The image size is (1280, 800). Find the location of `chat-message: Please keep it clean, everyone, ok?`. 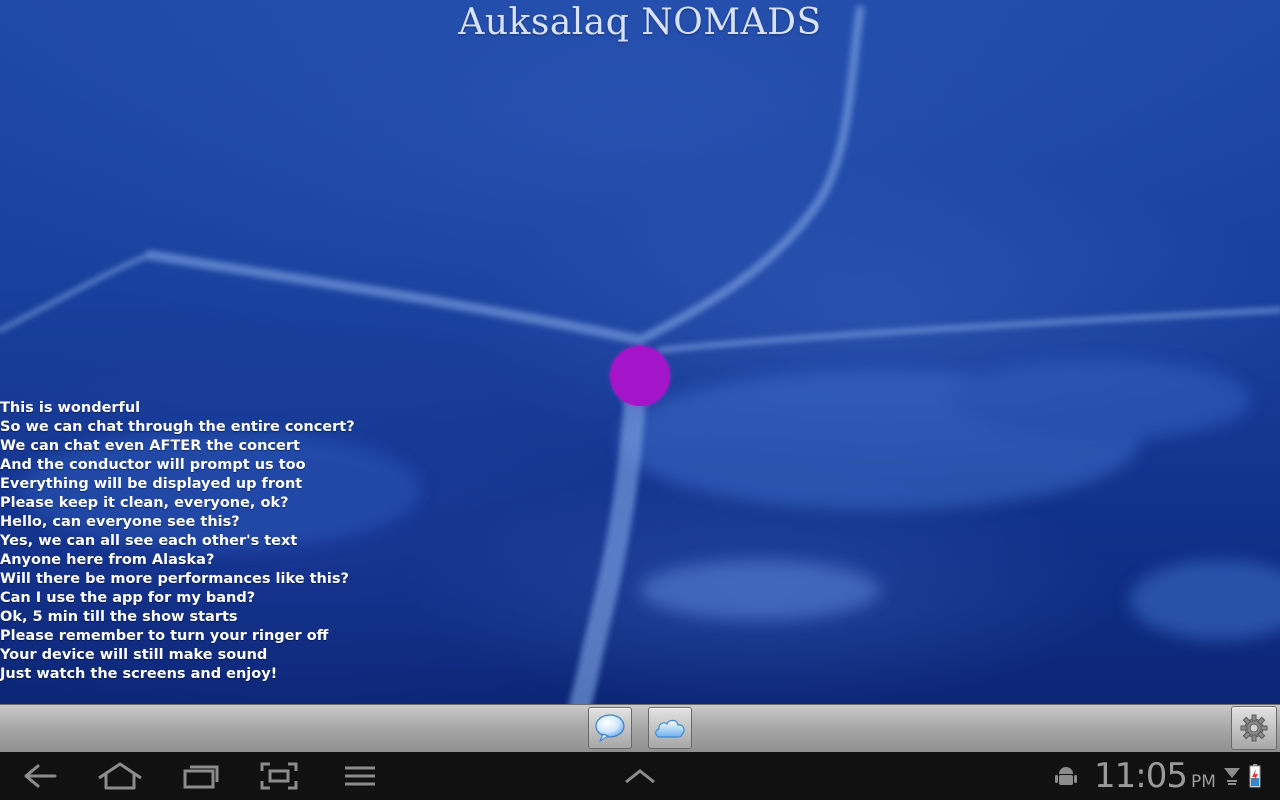

chat-message: Please keep it clean, everyone, ok? is located at coordinates (144, 503).